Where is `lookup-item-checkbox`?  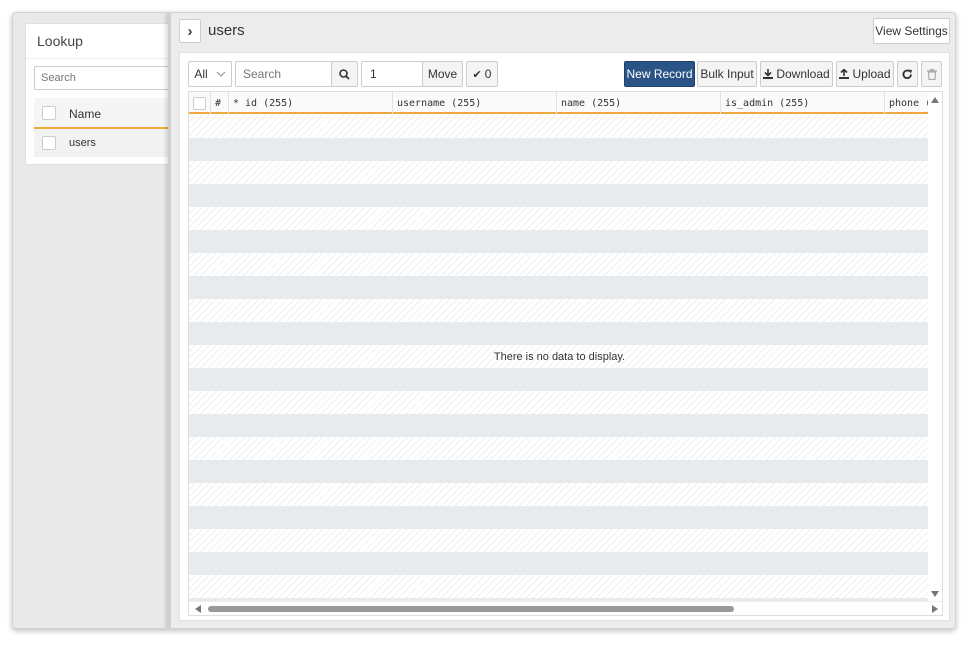
lookup-item-checkbox is located at coordinates (49, 143).